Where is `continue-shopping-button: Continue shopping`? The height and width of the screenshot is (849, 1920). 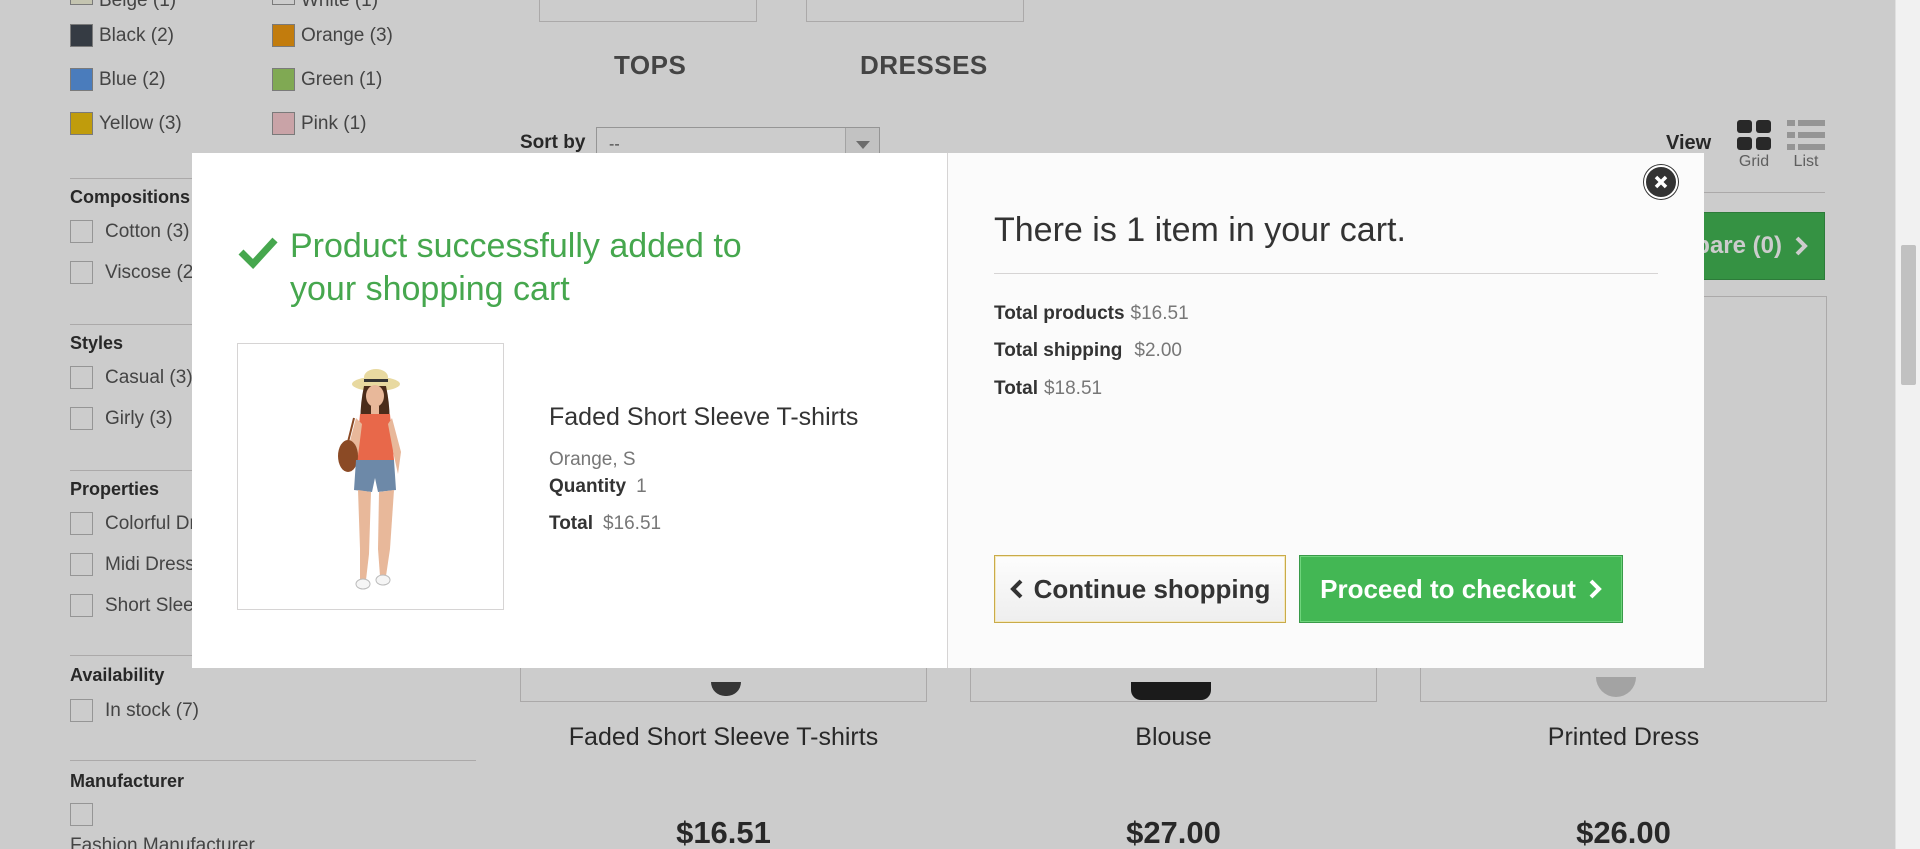 continue-shopping-button: Continue shopping is located at coordinates (1140, 589).